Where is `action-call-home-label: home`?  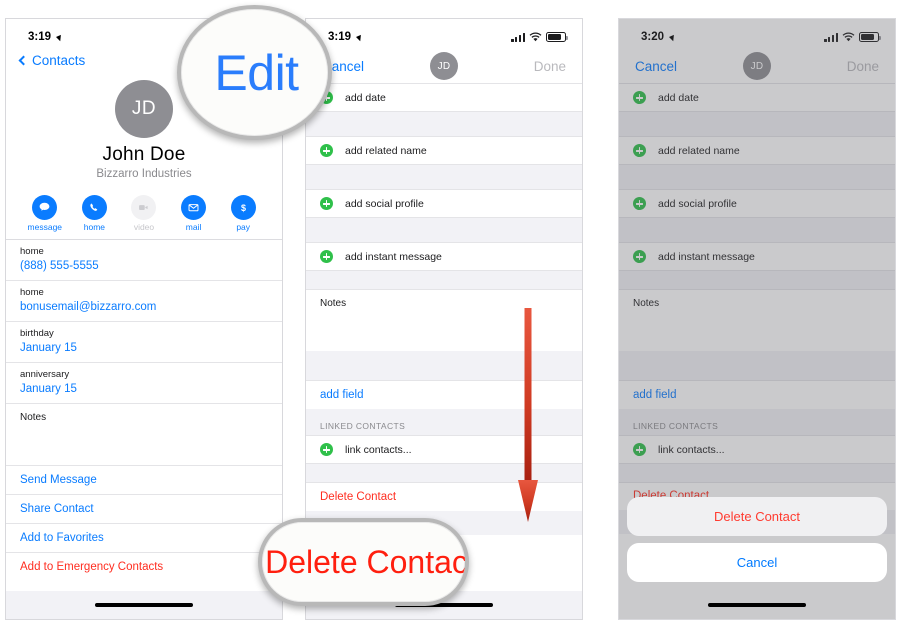
action-call-home-label: home is located at coordinates (94, 227).